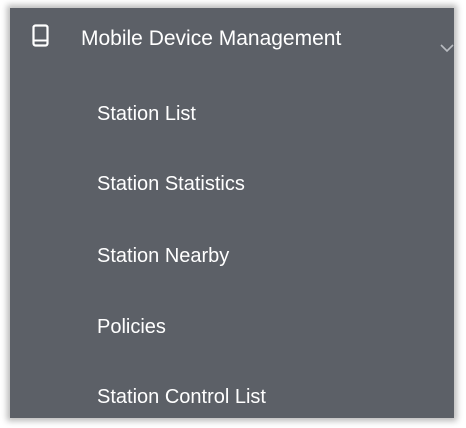 The image size is (466, 428). Describe the element at coordinates (181, 397) in the screenshot. I see `submenu-item-label: Station Control List` at that location.